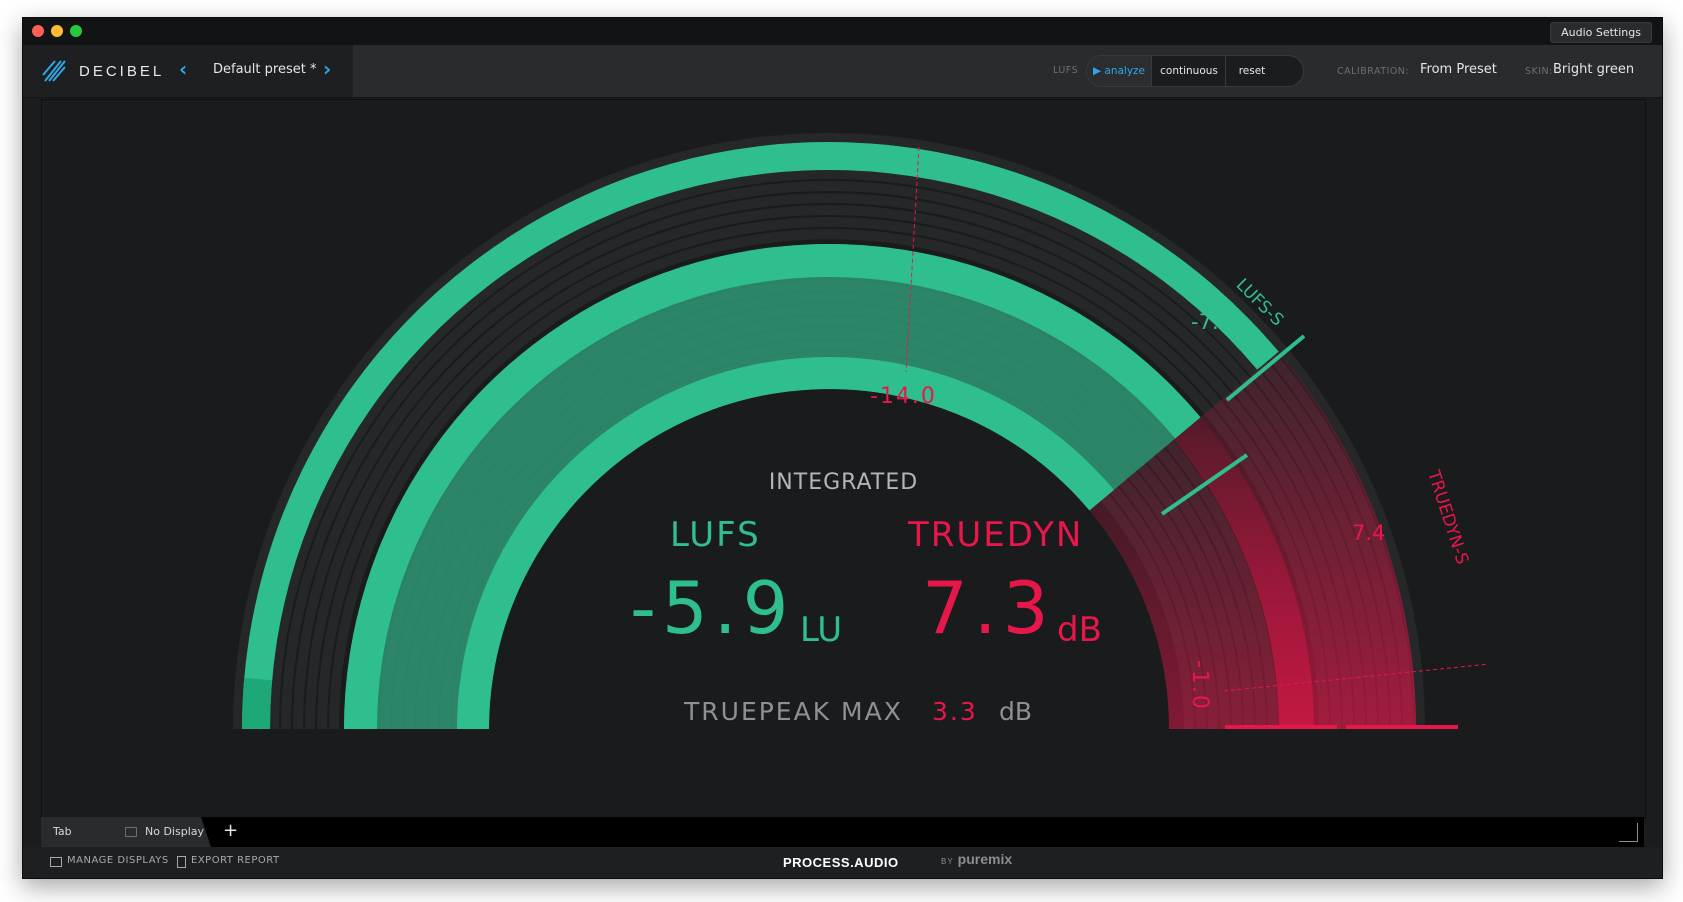 The image size is (1683, 902). Describe the element at coordinates (1601, 32) in the screenshot. I see `audio-settings-button: Audio Settings` at that location.